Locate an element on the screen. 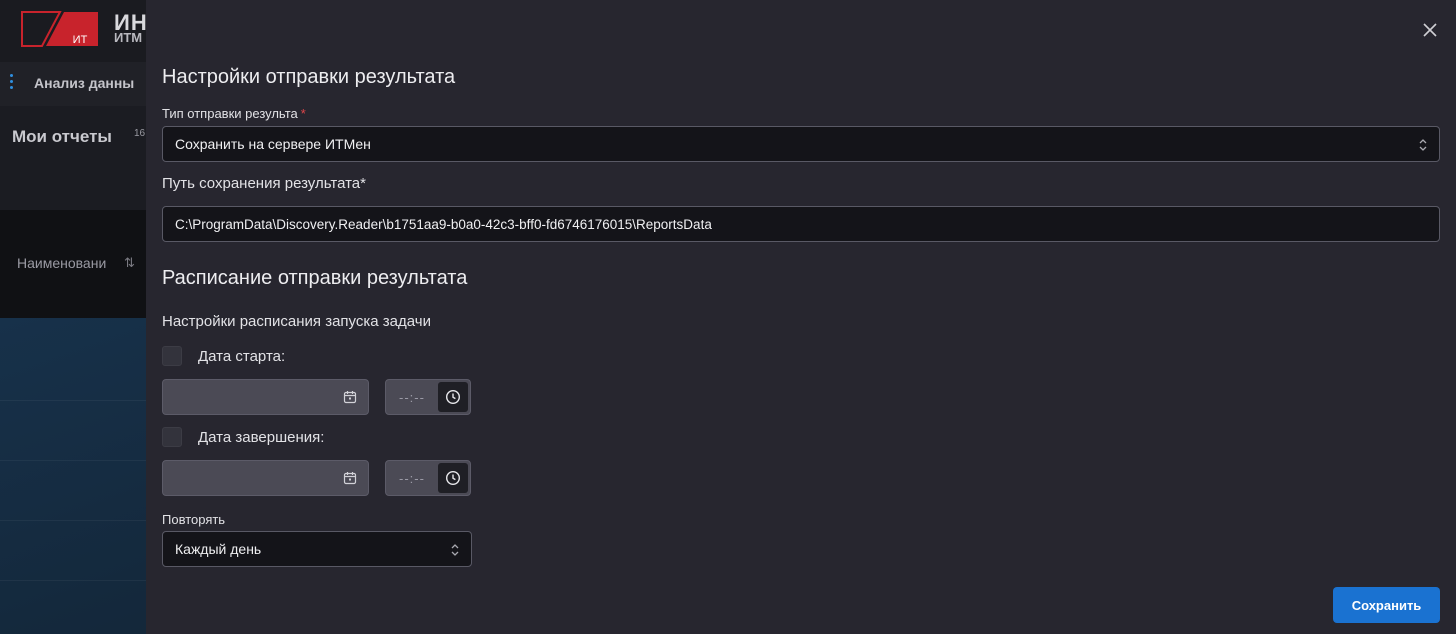  column-header-name: Наименовани is located at coordinates (61, 263).